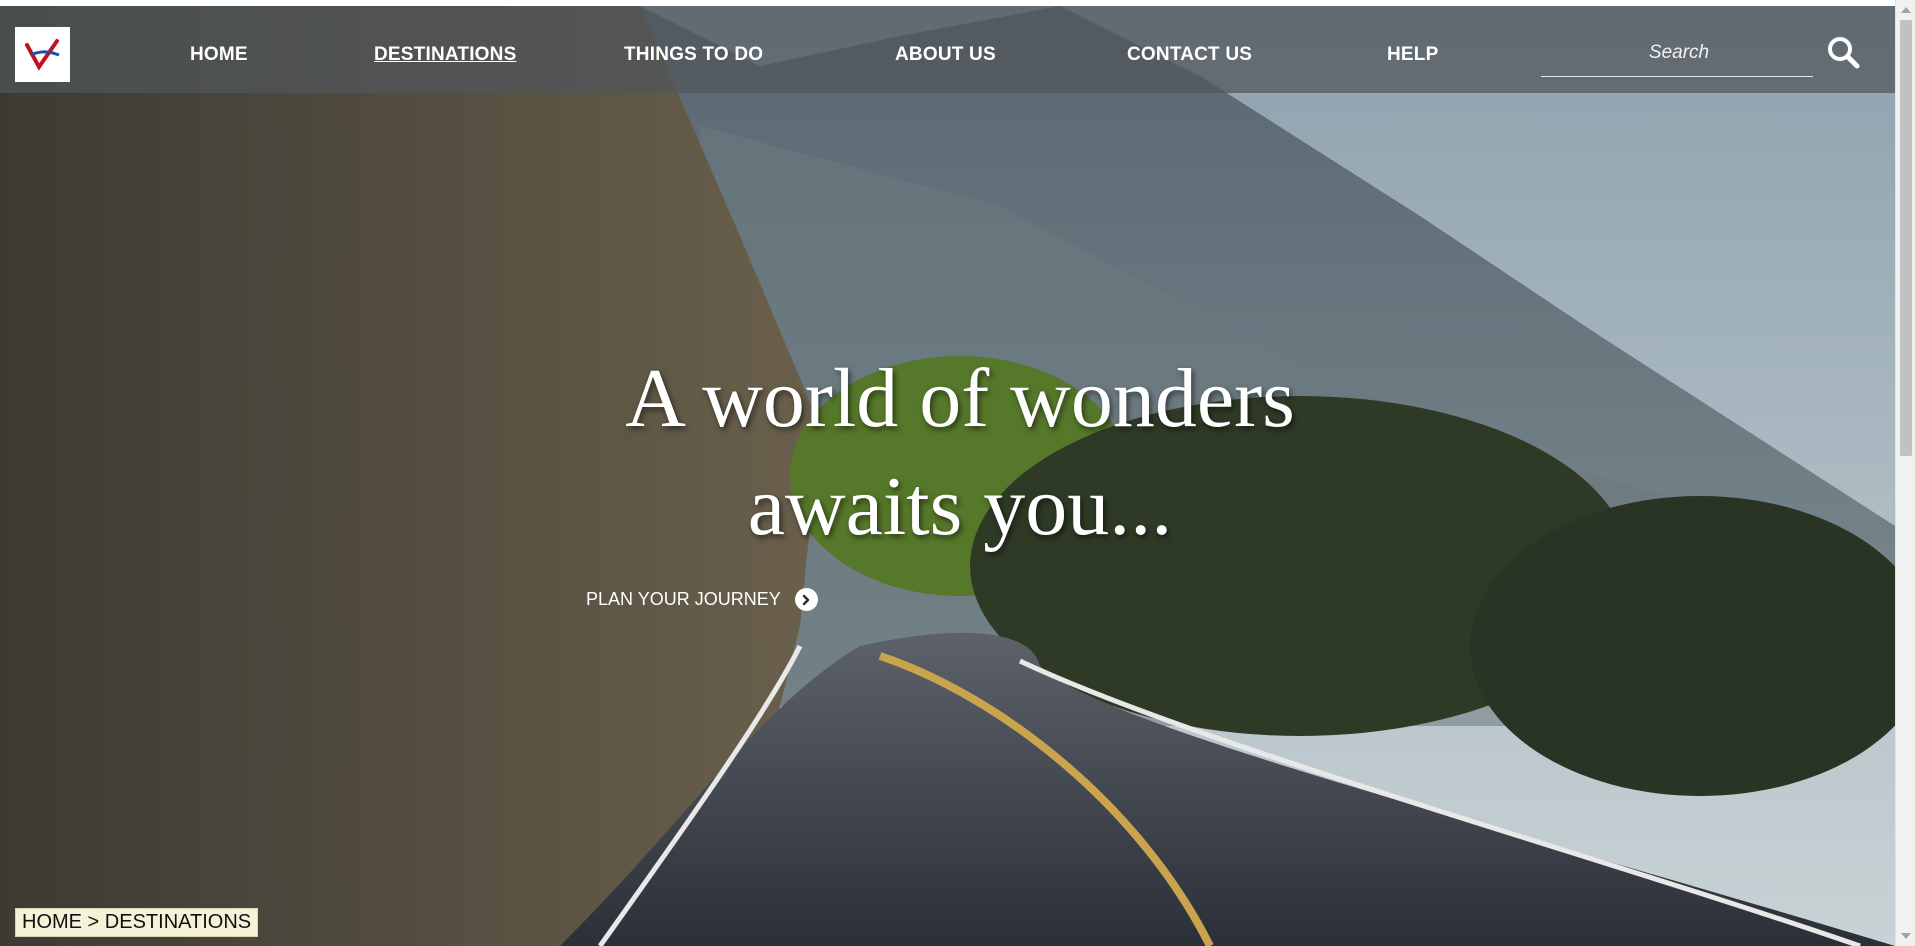 This screenshot has width=1915, height=946. What do you see at coordinates (960, 398) in the screenshot?
I see `hero-headline-line-1: A world of wonders` at bounding box center [960, 398].